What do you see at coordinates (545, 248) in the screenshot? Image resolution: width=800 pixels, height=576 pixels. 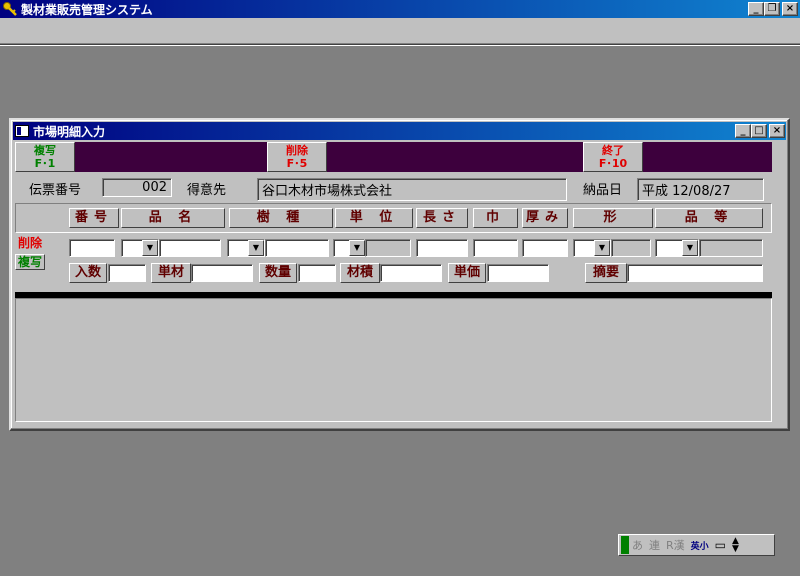 I see `thickness-input` at bounding box center [545, 248].